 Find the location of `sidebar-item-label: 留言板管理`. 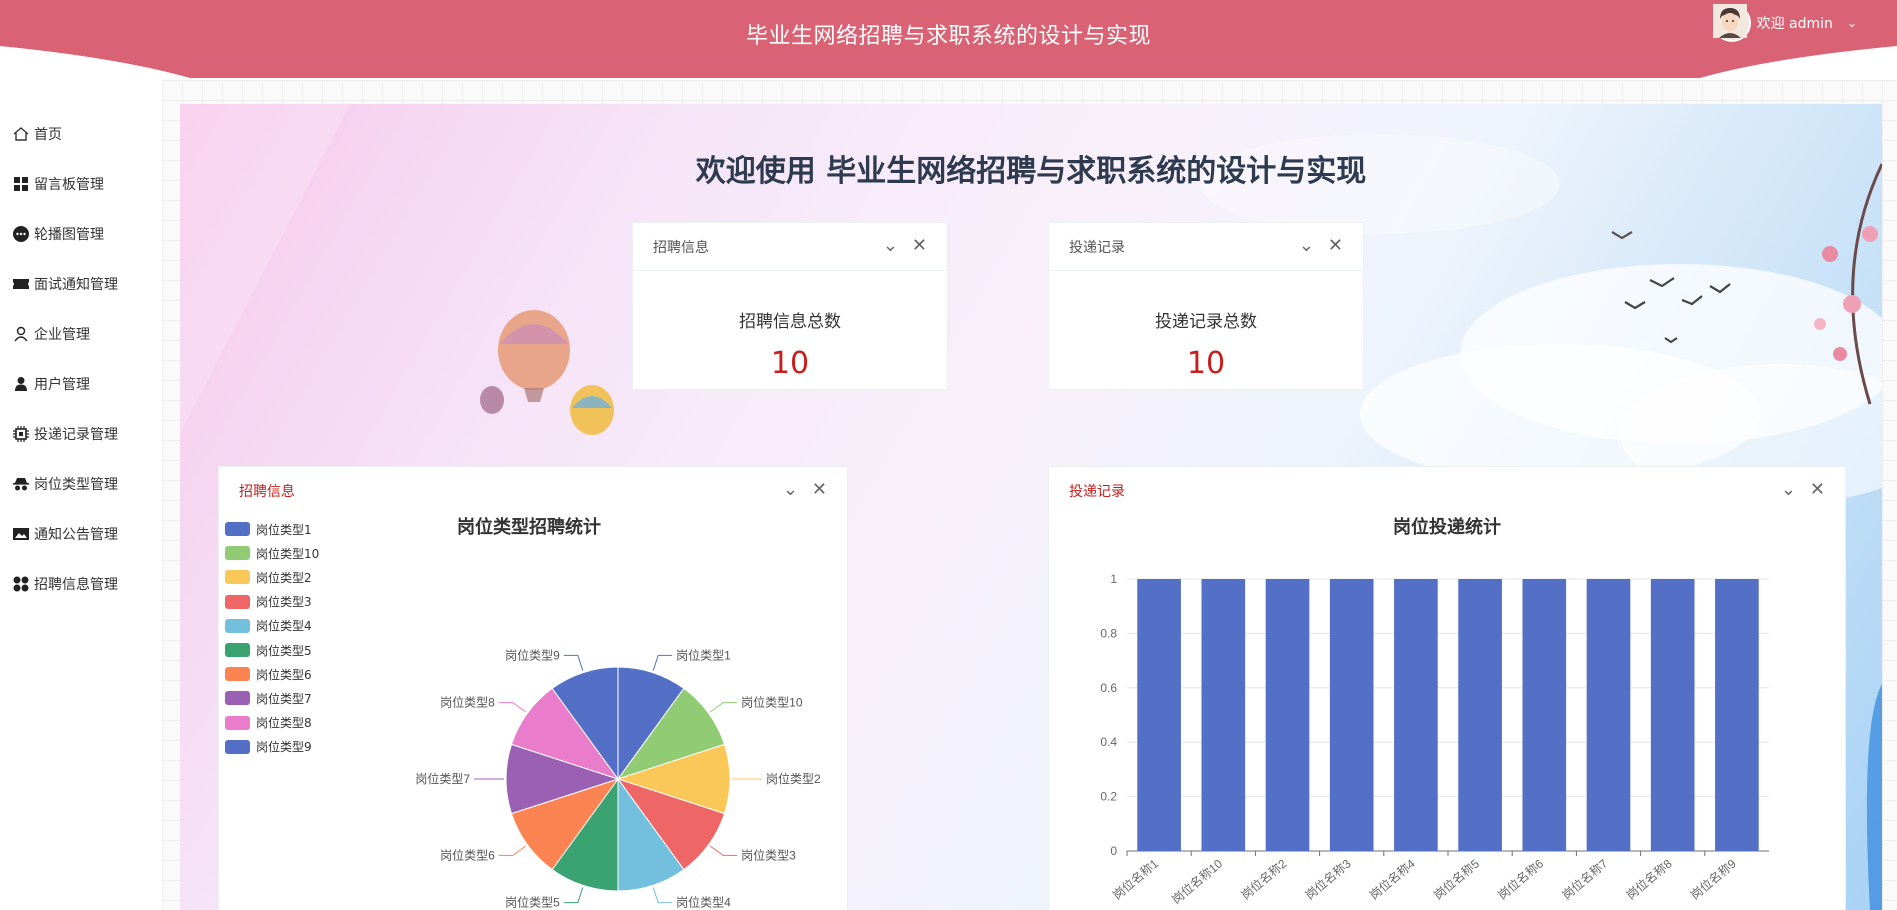

sidebar-item-label: 留言板管理 is located at coordinates (69, 185).